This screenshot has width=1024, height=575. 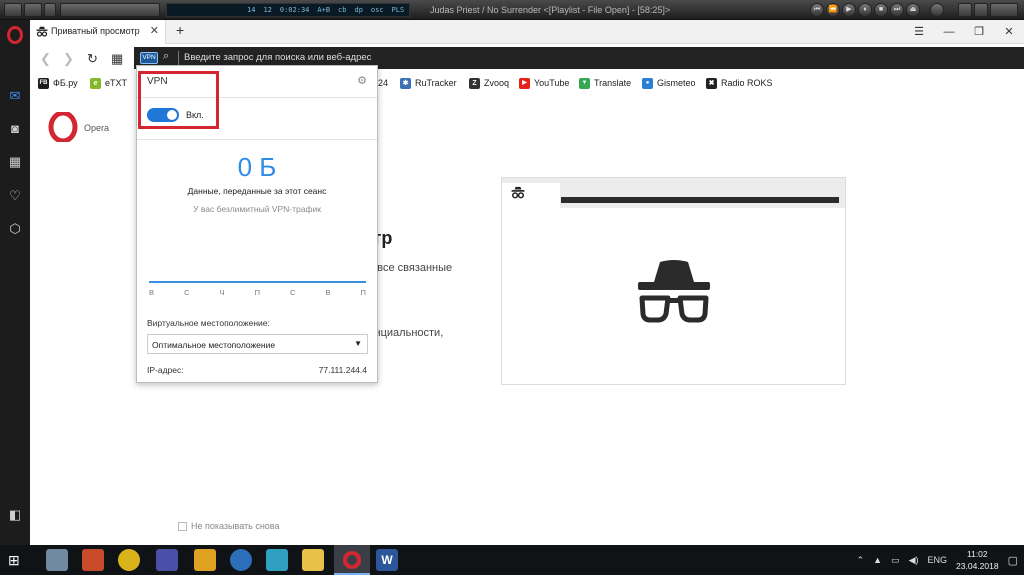 What do you see at coordinates (45, 59) in the screenshot?
I see `back-icon: ❮` at bounding box center [45, 59].